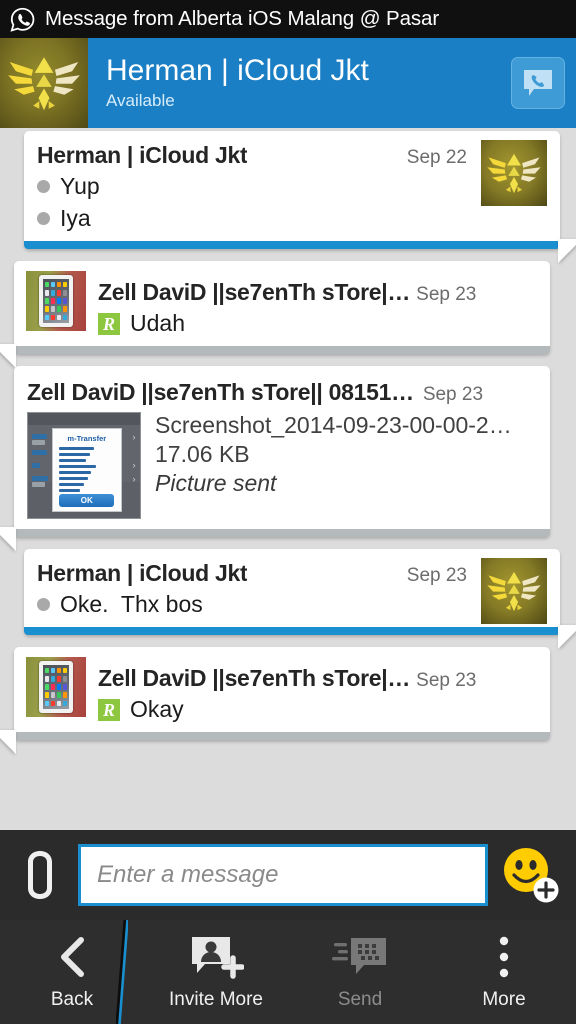 This screenshot has width=576, height=1024. Describe the element at coordinates (436, 157) in the screenshot. I see `message-date: Sep 22` at that location.